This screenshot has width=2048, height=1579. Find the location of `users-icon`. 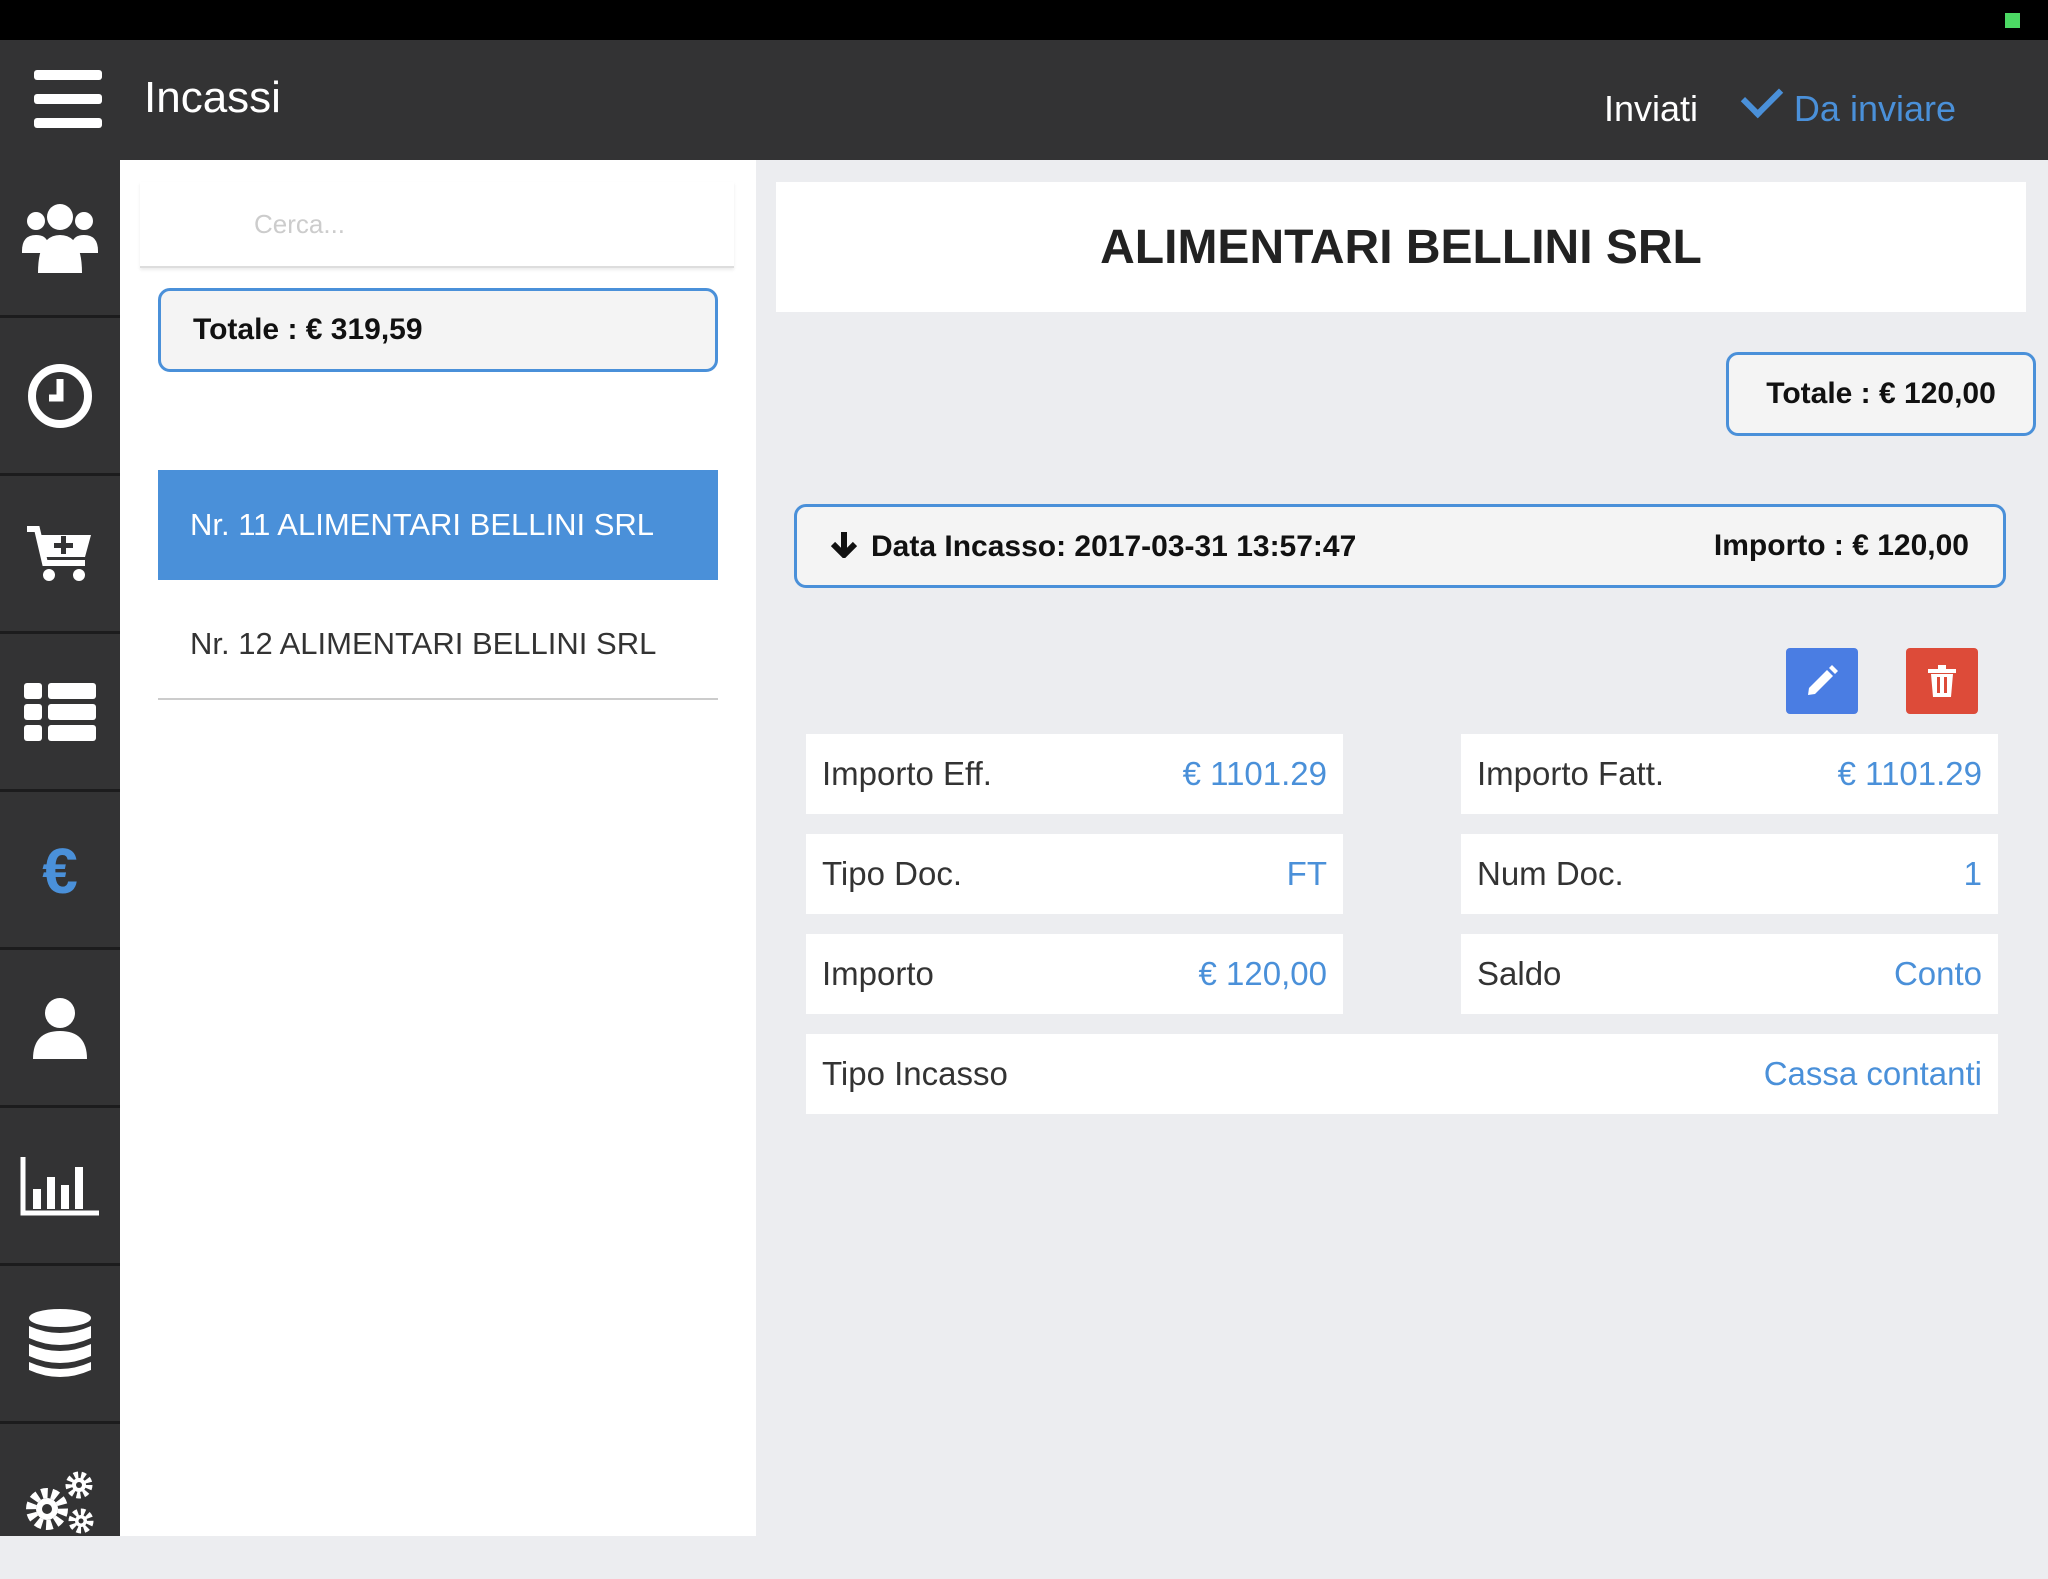

users-icon is located at coordinates (60, 238).